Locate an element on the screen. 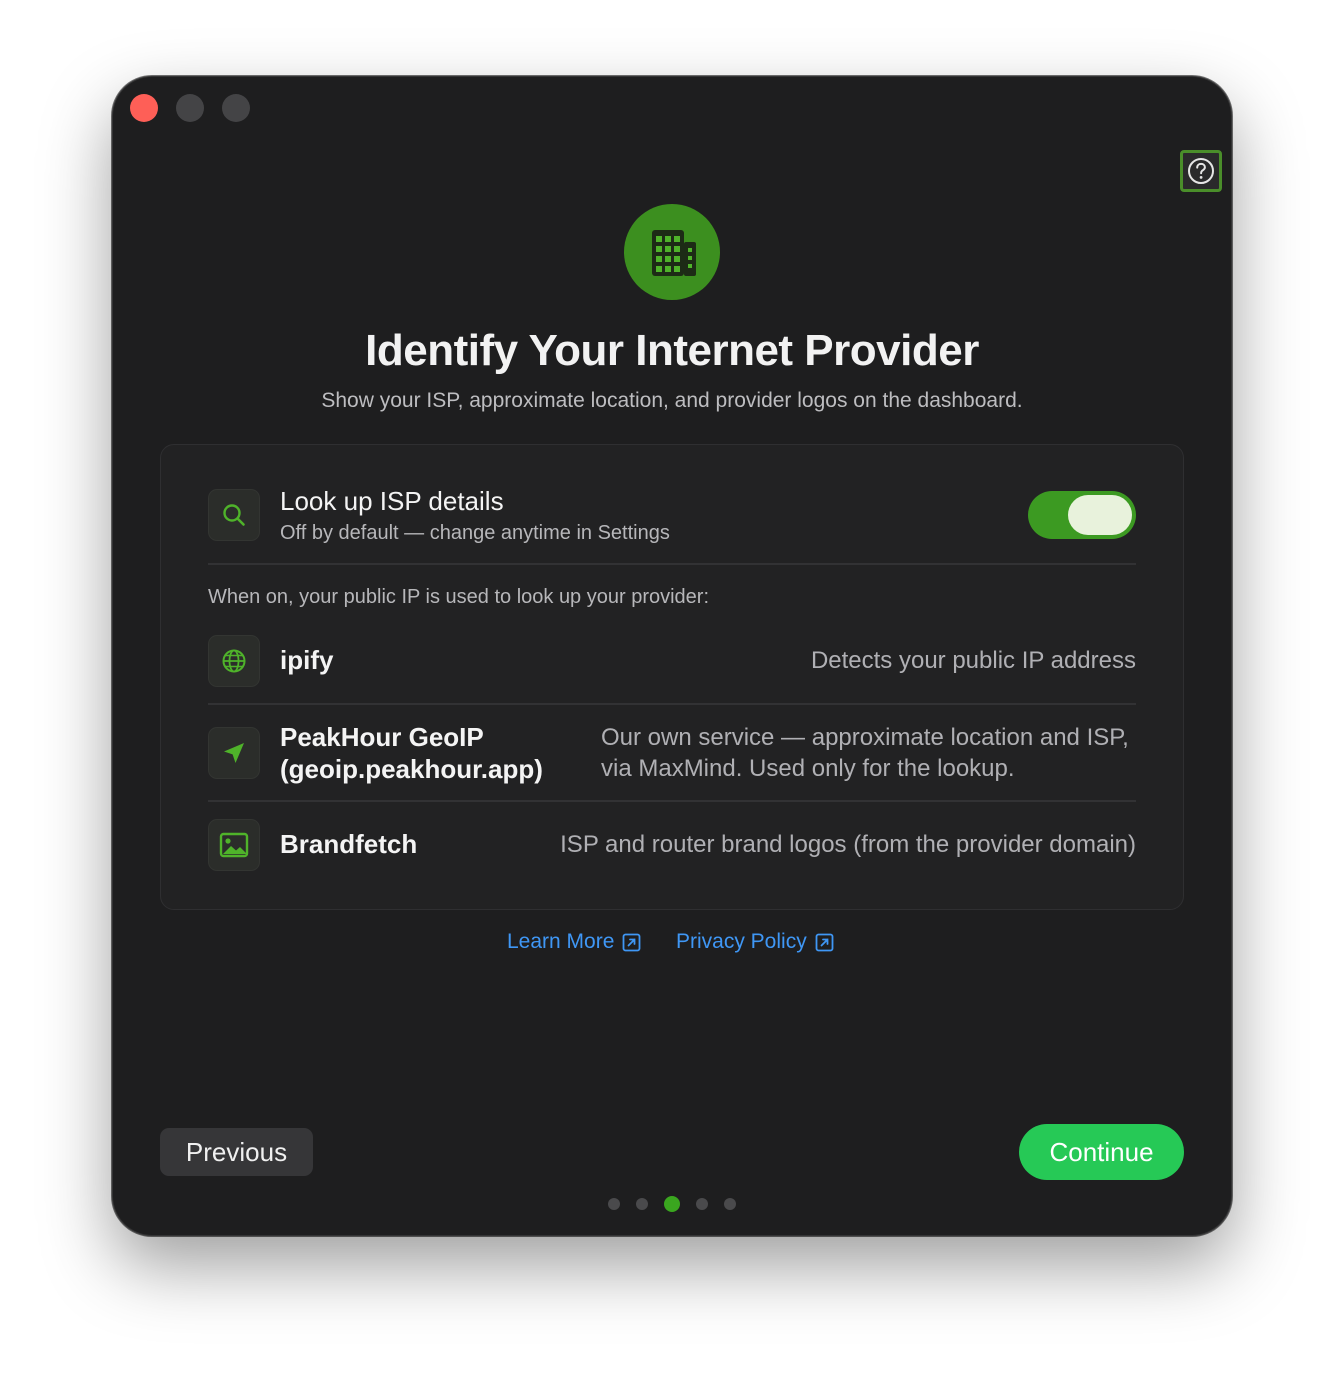 The height and width of the screenshot is (1384, 1344). page-title: Identify Your Internet Provider is located at coordinates (672, 350).